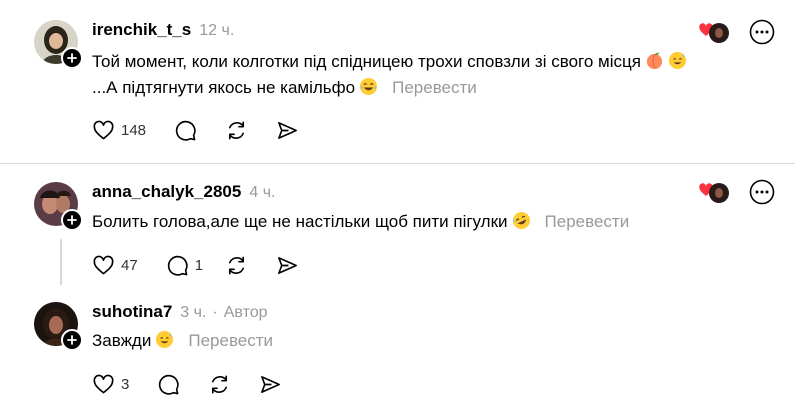  What do you see at coordinates (61, 262) in the screenshot?
I see `thread-line` at bounding box center [61, 262].